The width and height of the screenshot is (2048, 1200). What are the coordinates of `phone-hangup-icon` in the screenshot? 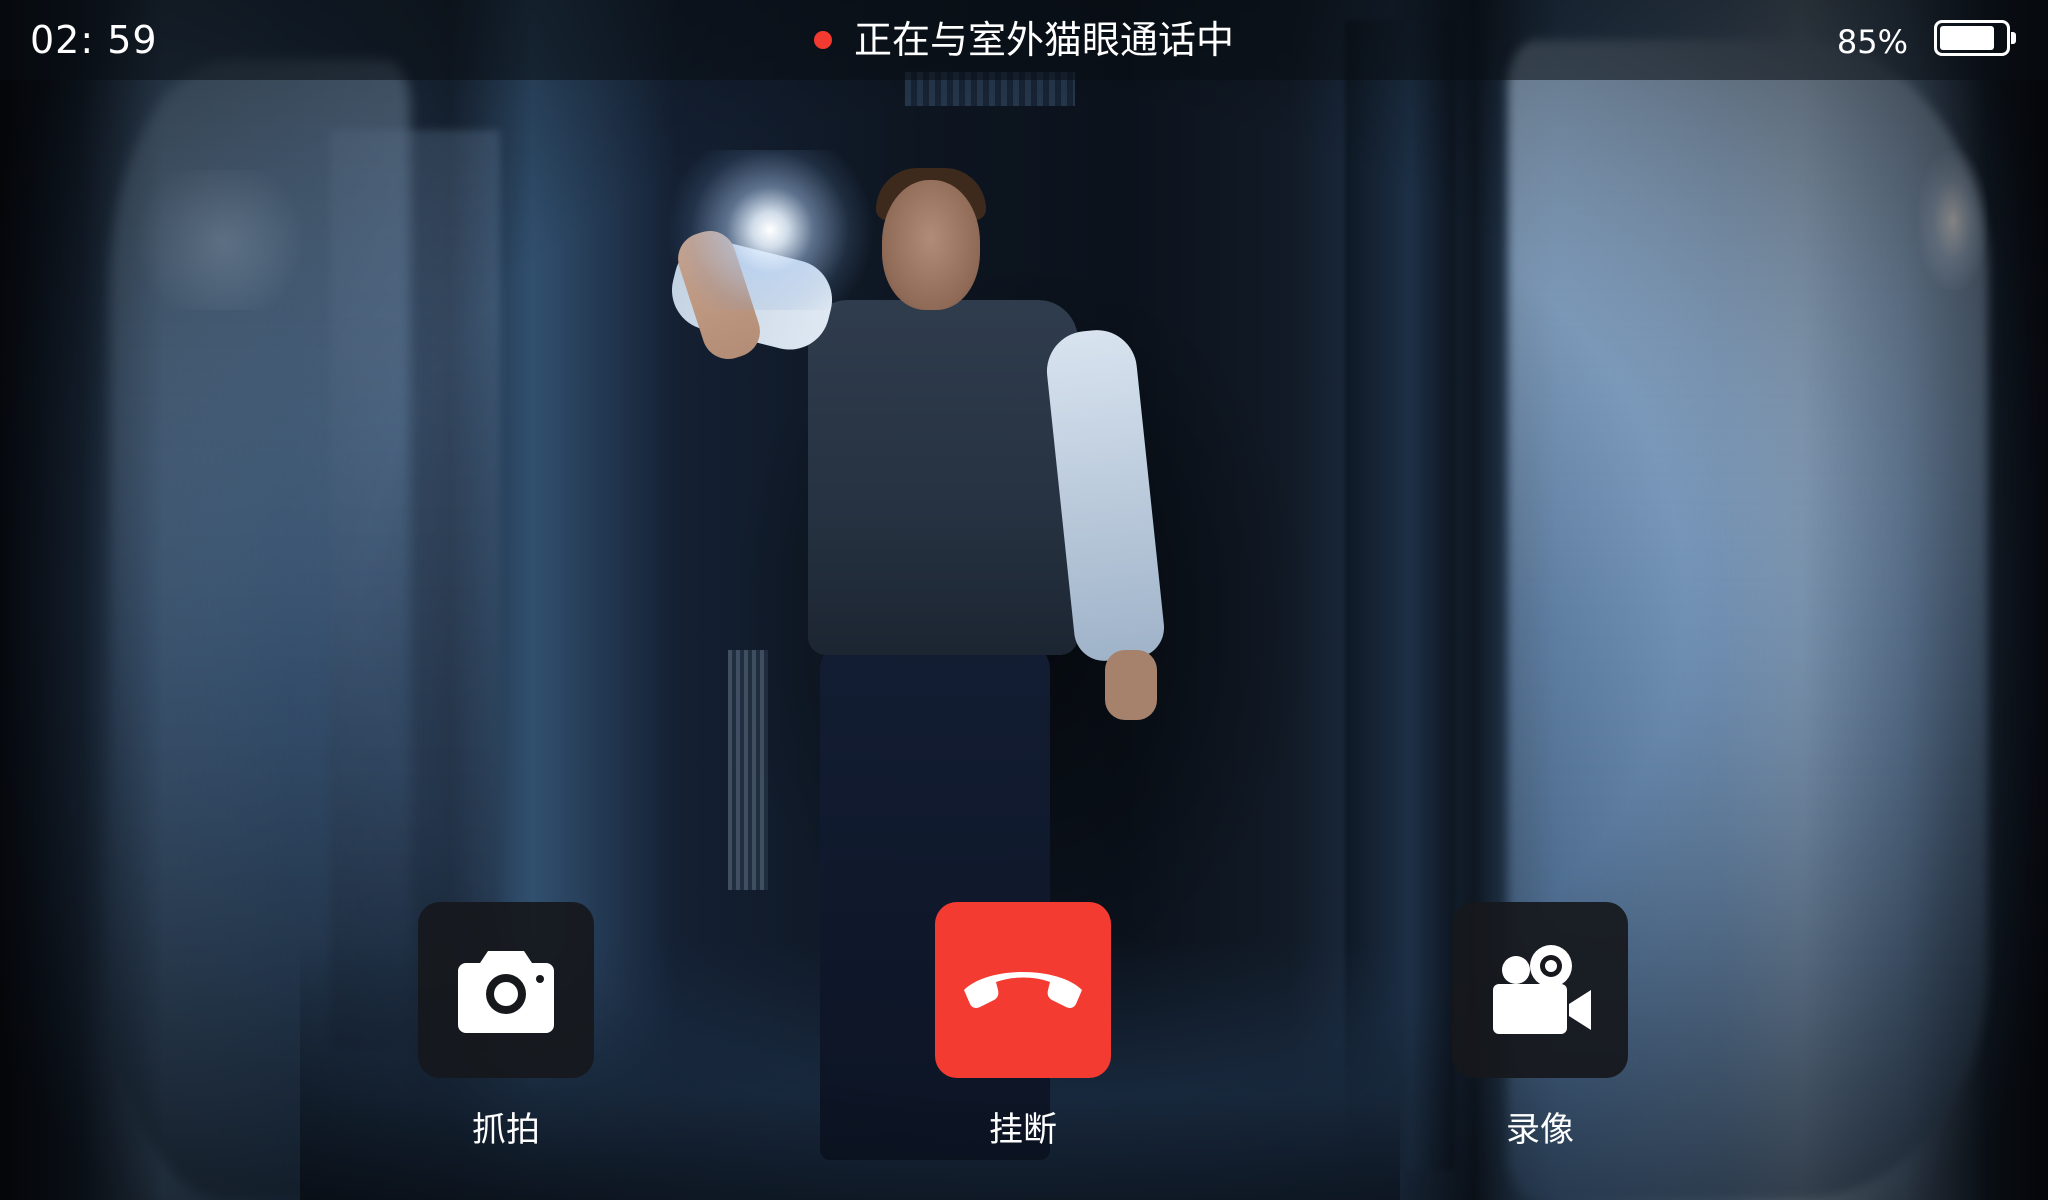 It's located at (1023, 990).